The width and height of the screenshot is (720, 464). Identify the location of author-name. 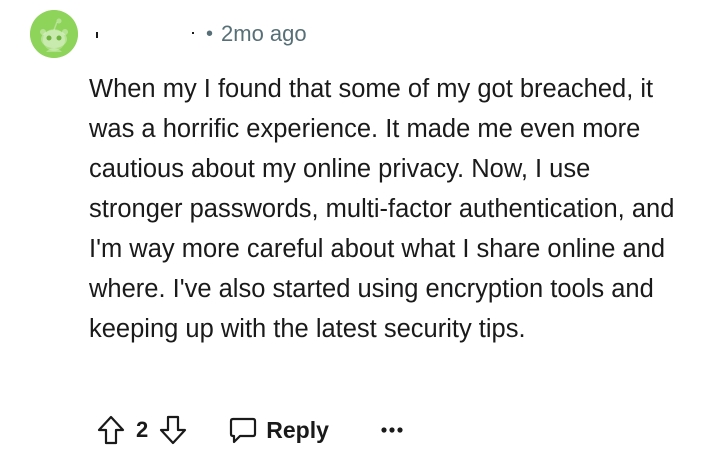
(146, 34).